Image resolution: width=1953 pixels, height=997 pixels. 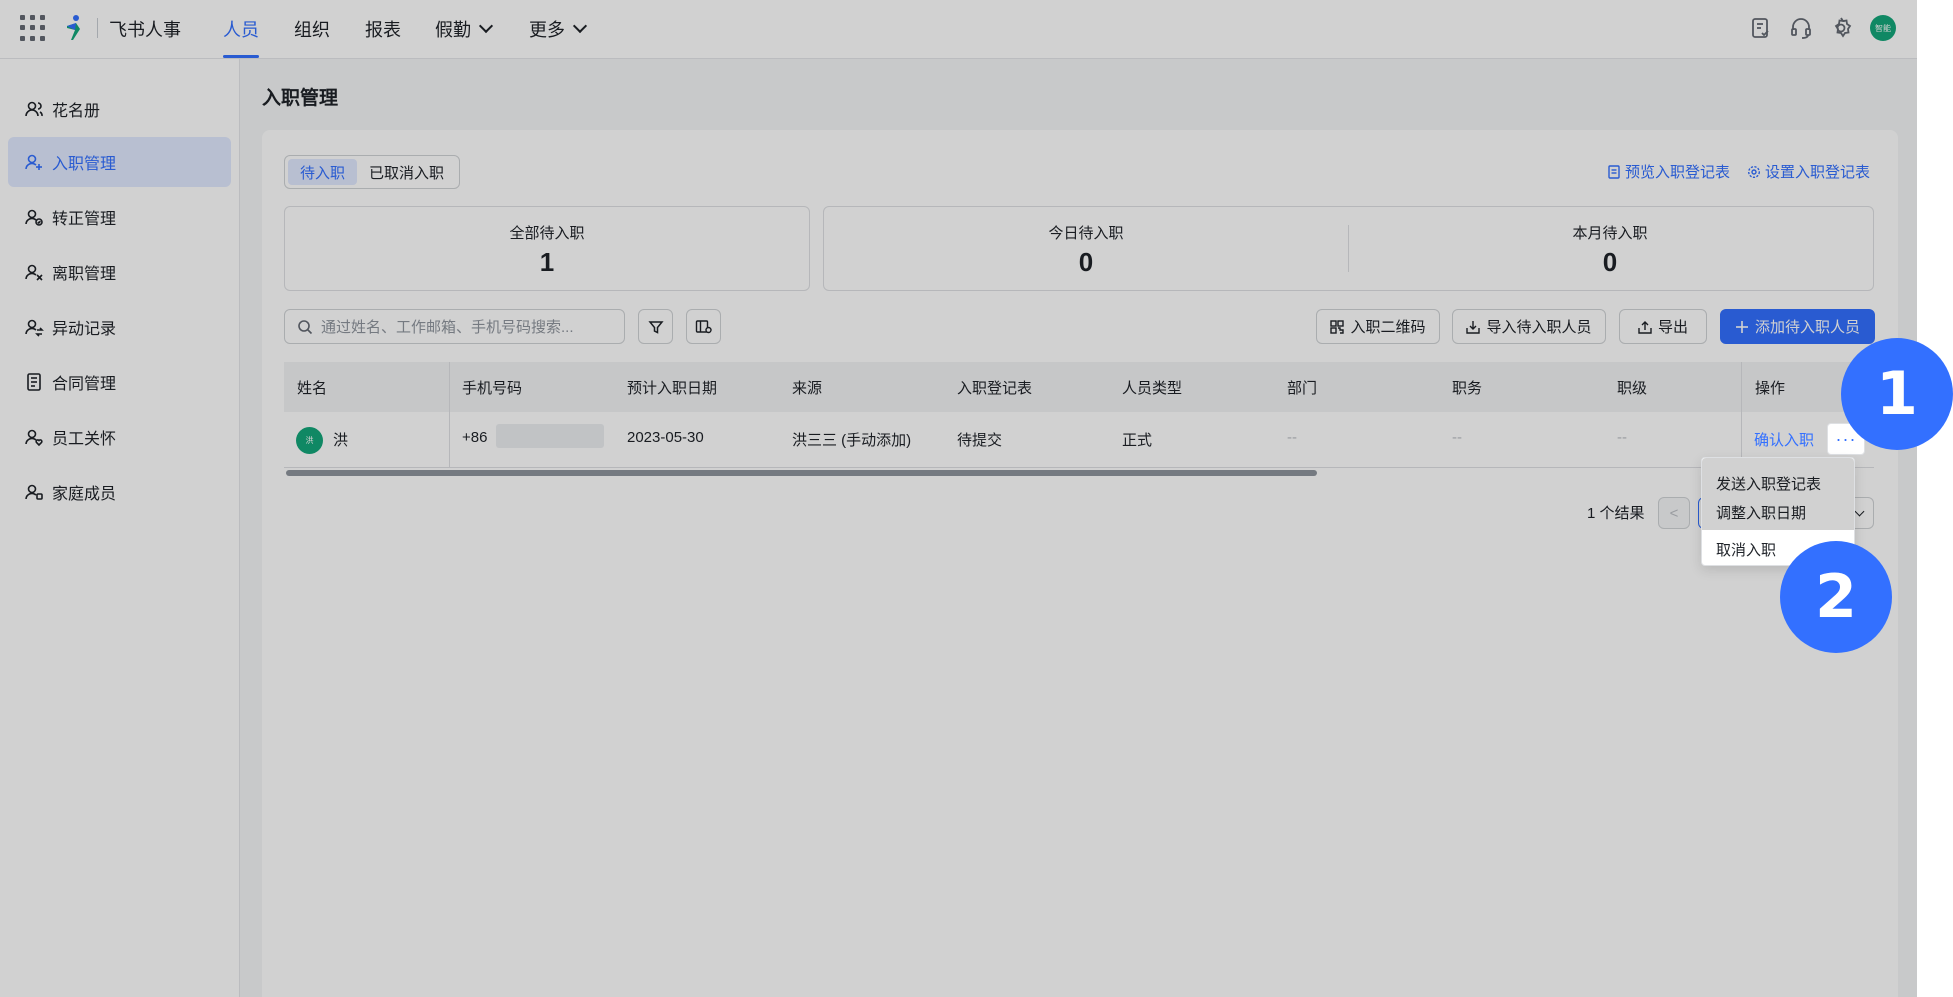 What do you see at coordinates (1746, 549) in the screenshot?
I see `menu-item-cancel-onboarding: 取消入职` at bounding box center [1746, 549].